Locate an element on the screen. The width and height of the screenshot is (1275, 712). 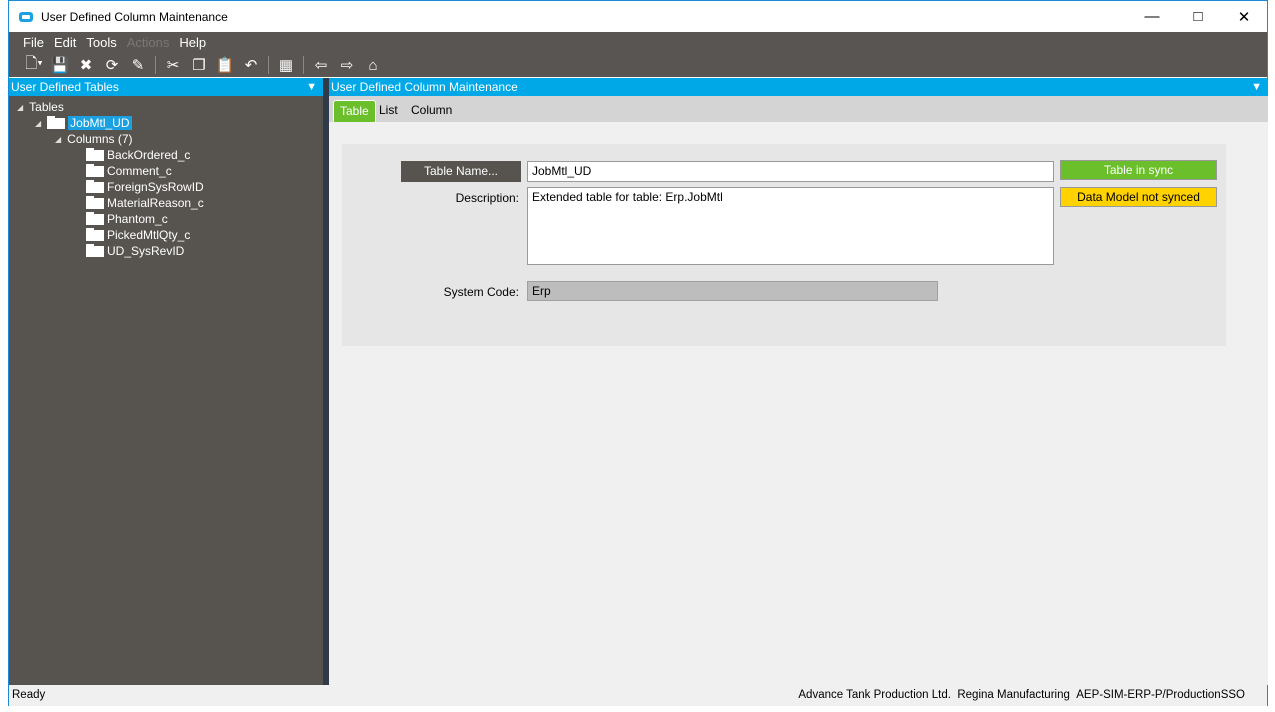
binoculars-icon: ▦ is located at coordinates (286, 65).